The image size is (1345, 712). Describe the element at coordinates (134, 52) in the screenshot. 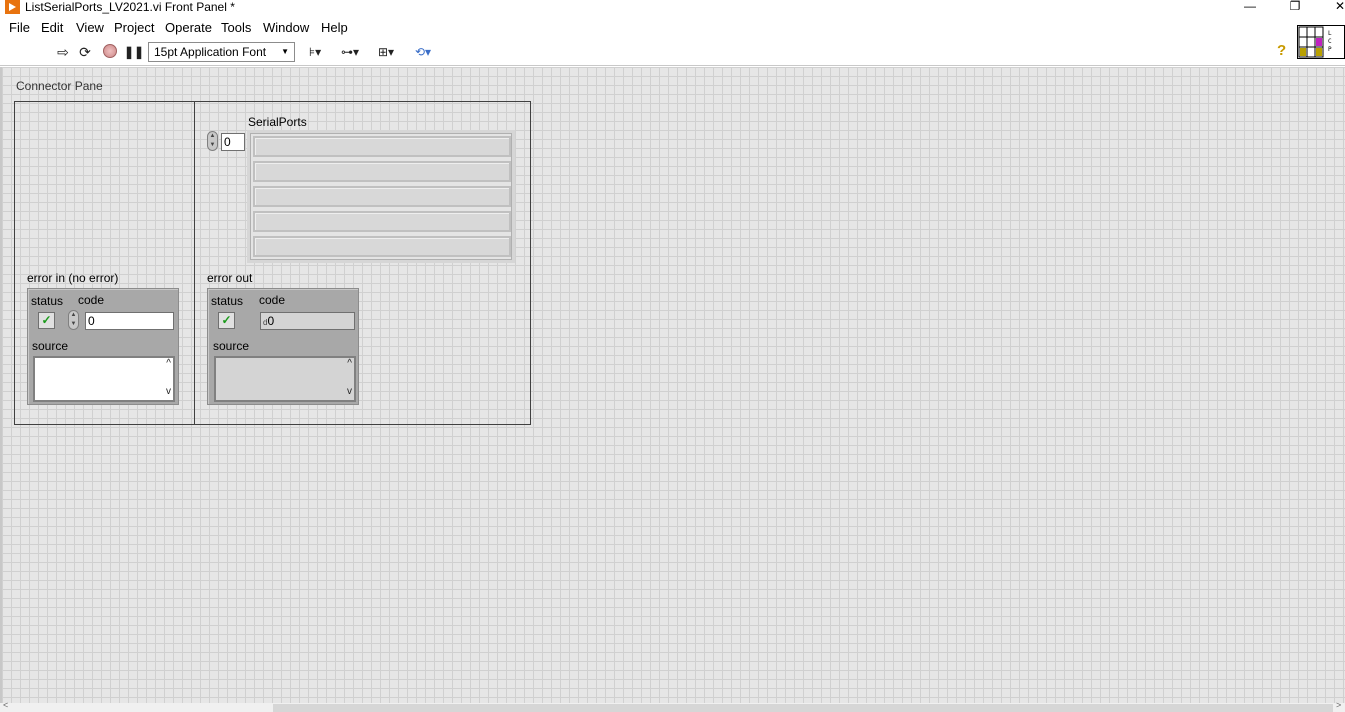

I see `pause-icon: ❚❚` at that location.